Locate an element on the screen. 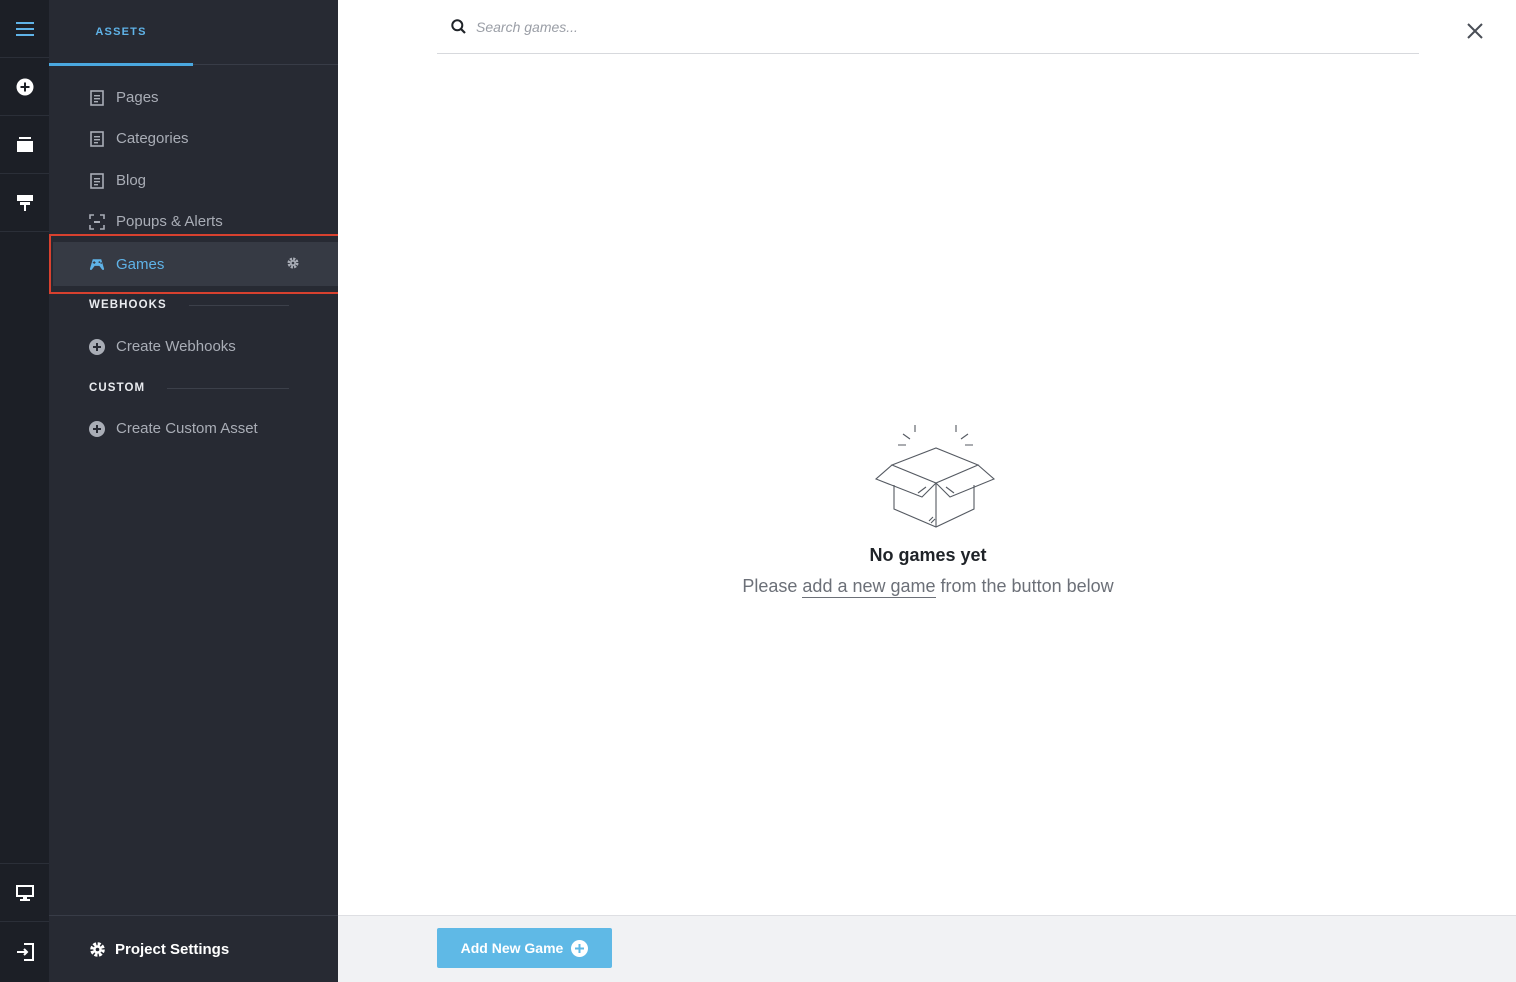 The image size is (1516, 982). sidebar-item-blog: Blog is located at coordinates (209, 180).